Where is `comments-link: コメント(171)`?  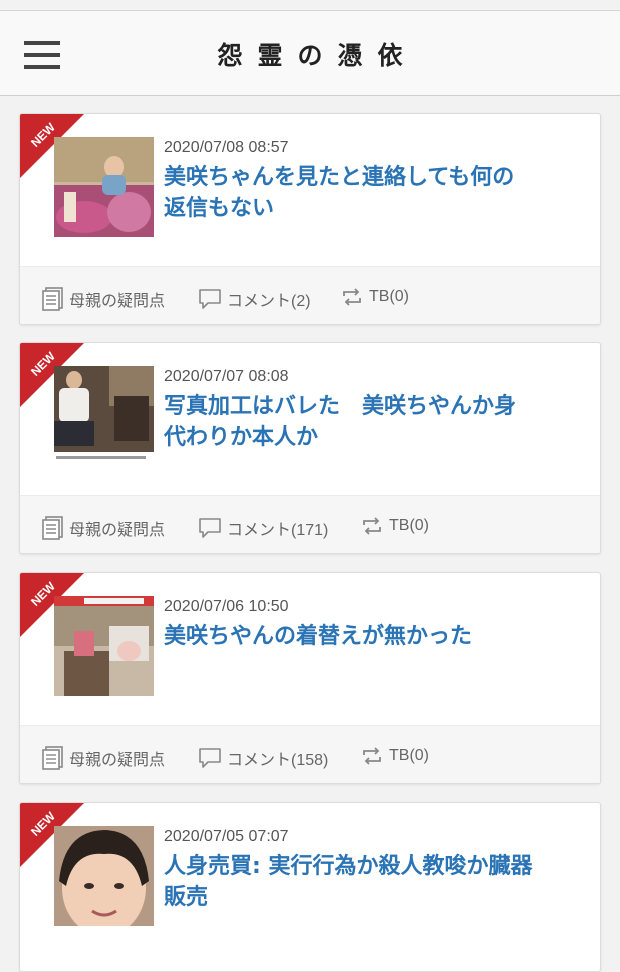
comments-link: コメント(171) is located at coordinates (263, 528).